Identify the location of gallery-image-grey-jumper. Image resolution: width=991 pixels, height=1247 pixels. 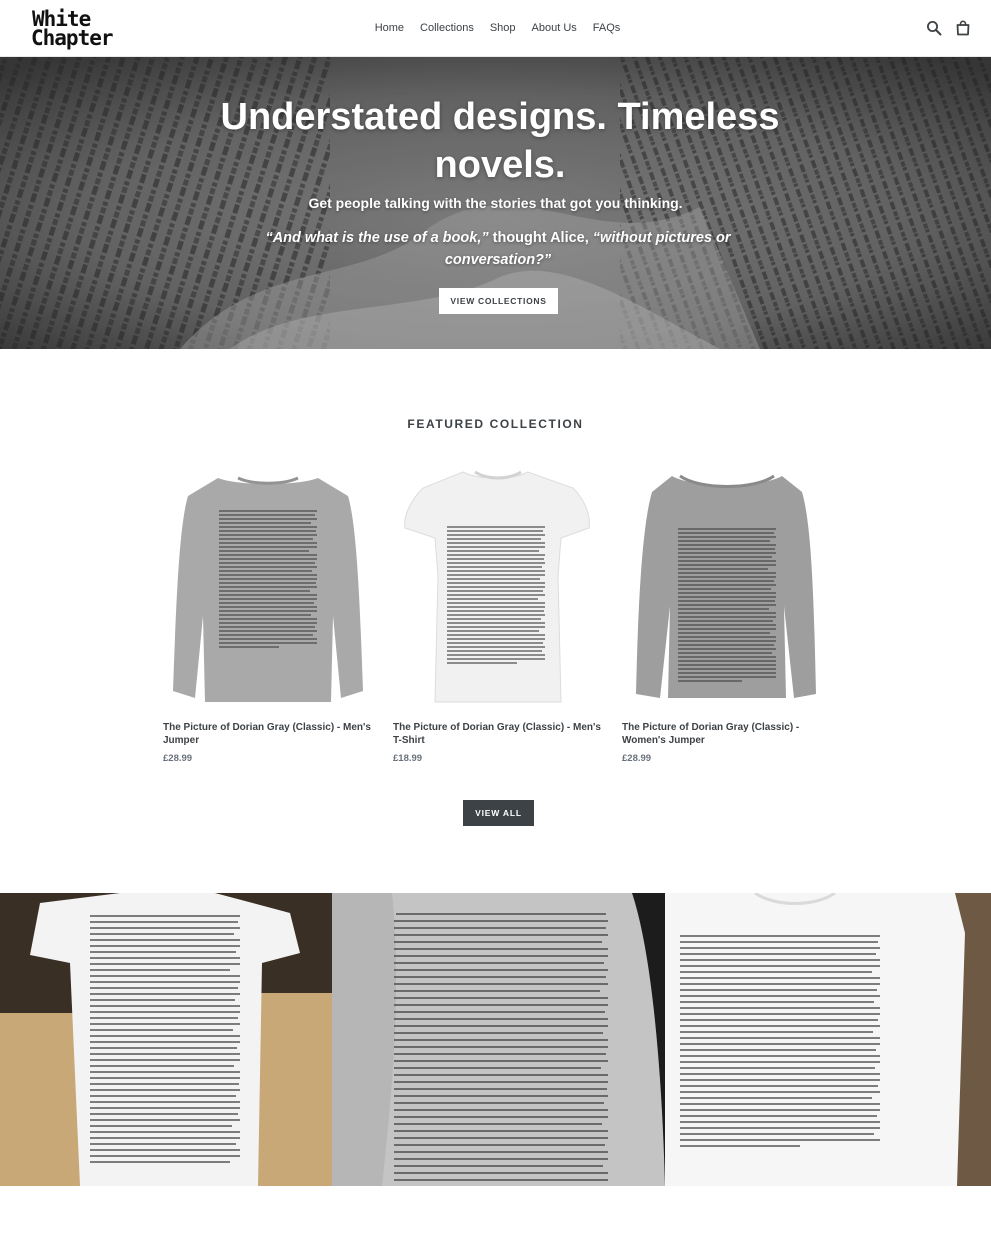
(498, 1039).